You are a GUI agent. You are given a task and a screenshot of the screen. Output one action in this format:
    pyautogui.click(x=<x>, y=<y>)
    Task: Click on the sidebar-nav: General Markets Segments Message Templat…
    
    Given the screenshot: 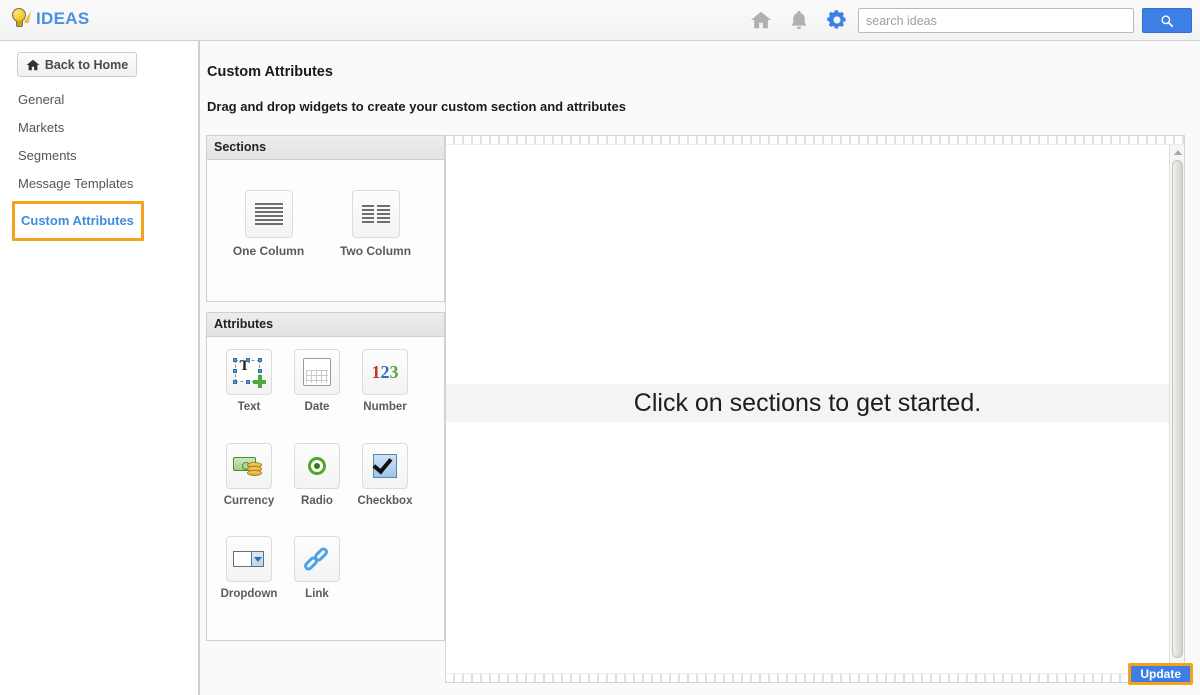 What is the action you would take?
    pyautogui.click(x=99, y=163)
    